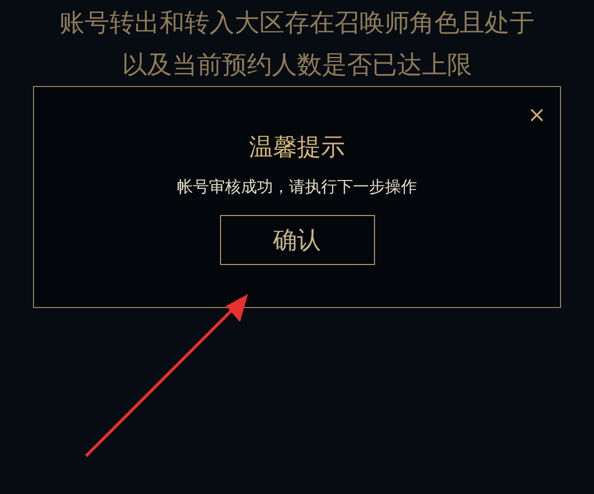 The width and height of the screenshot is (594, 494). Describe the element at coordinates (537, 116) in the screenshot. I see `close-button: ×` at that location.